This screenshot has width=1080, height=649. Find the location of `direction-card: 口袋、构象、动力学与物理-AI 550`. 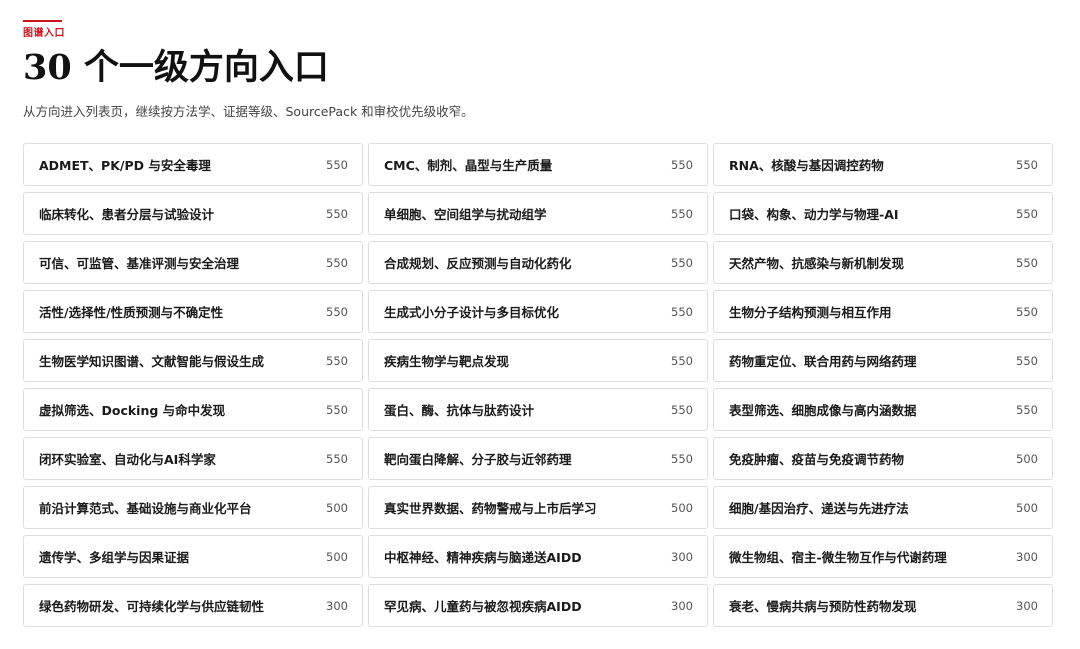

direction-card: 口袋、构象、动力学与物理-AI 550 is located at coordinates (883, 213).